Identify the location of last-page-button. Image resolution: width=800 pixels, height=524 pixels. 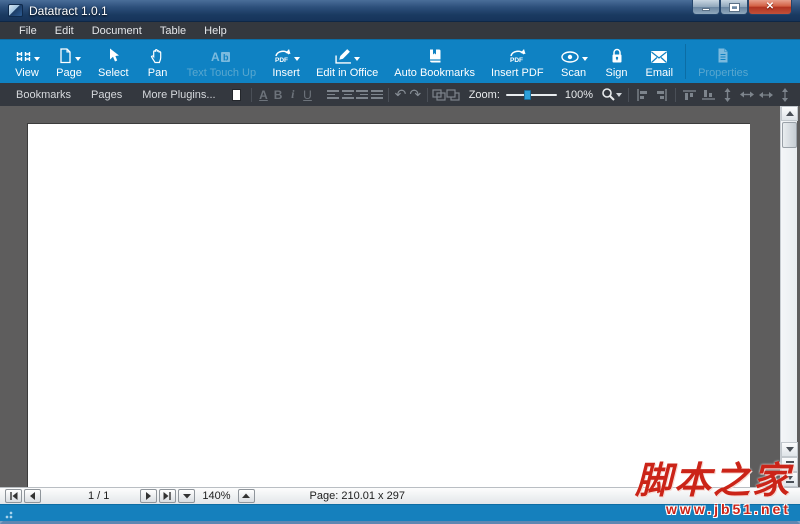
(168, 496).